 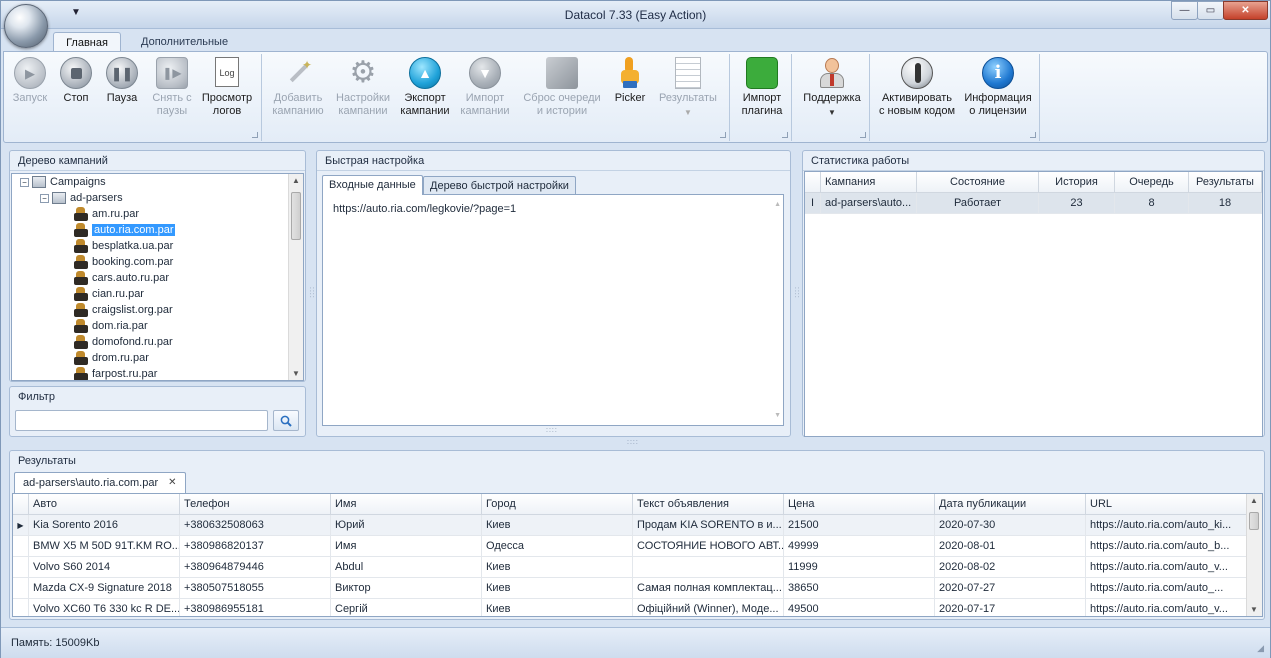 I want to click on unpause-button: ❚▶ Снять с паузы, so click(x=172, y=87).